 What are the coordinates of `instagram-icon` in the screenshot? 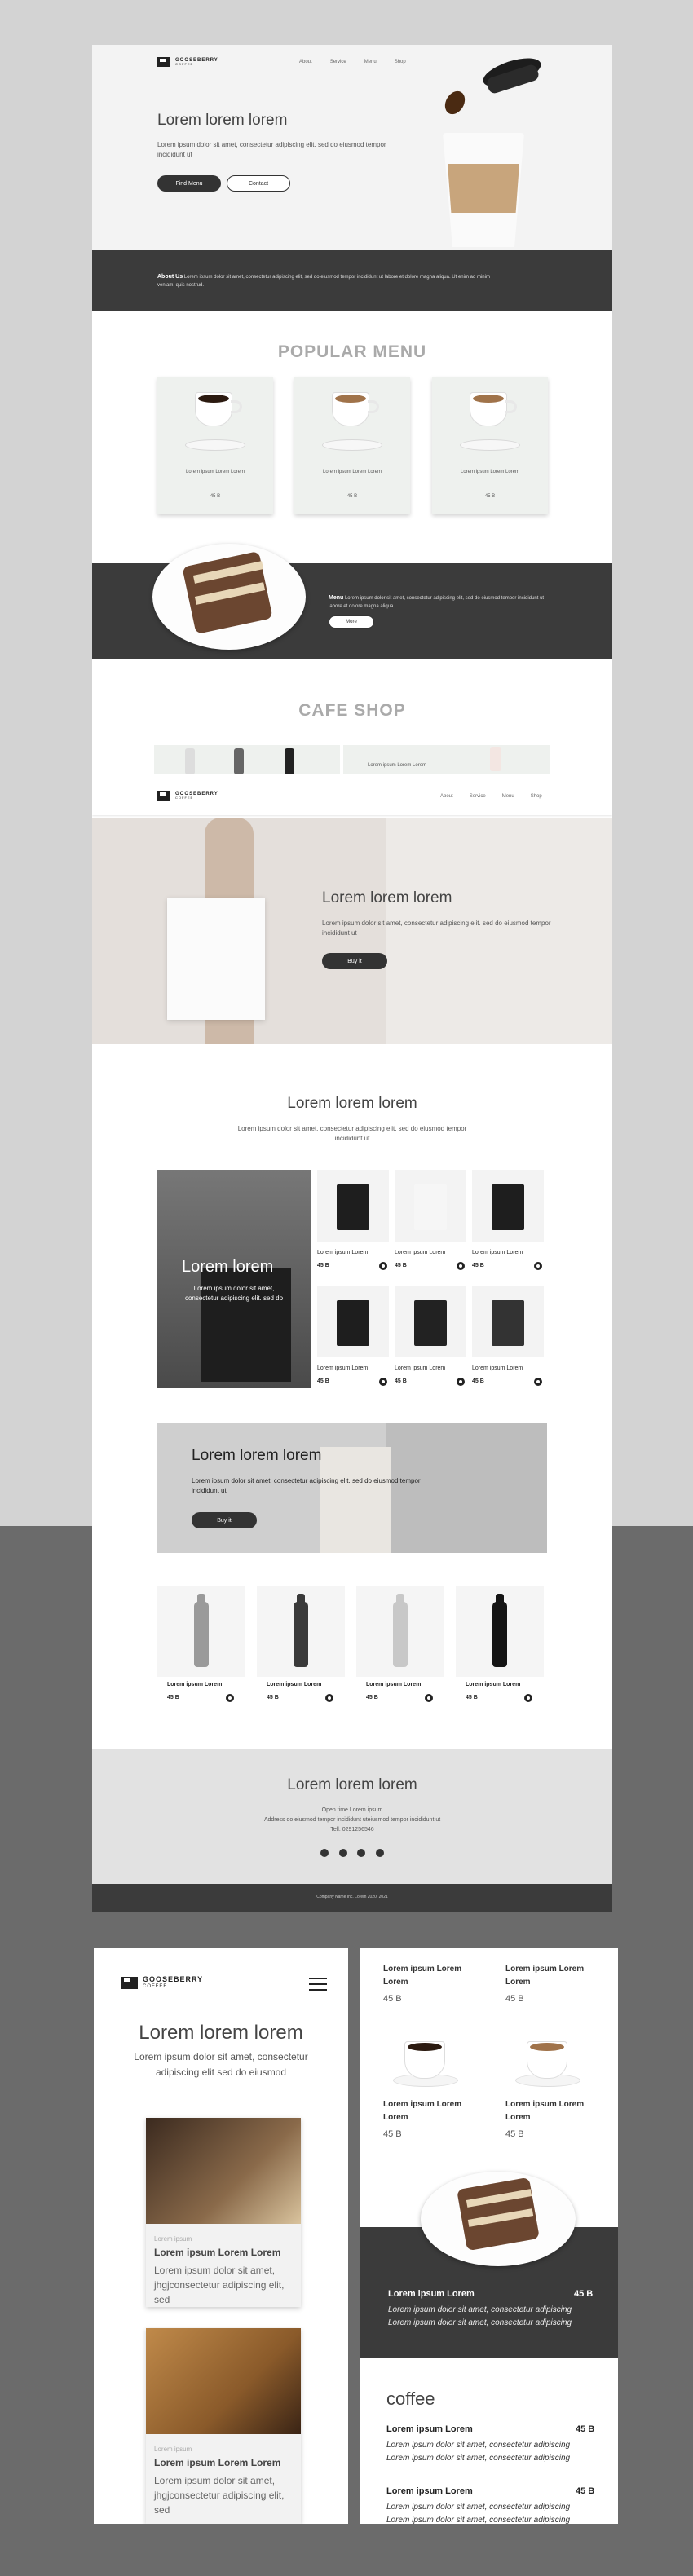 It's located at (324, 1853).